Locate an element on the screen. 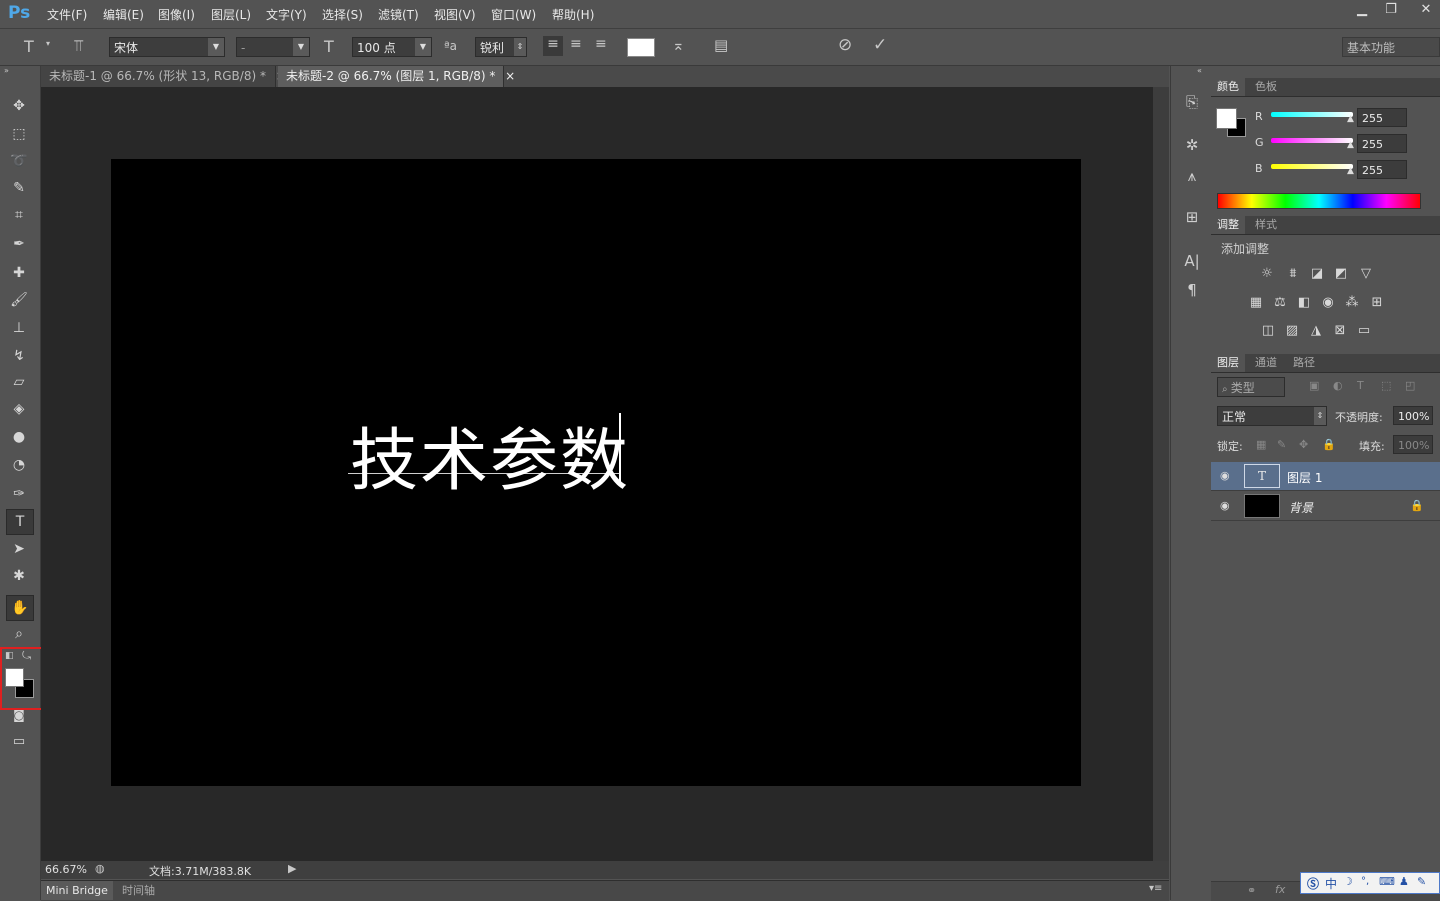 The height and width of the screenshot is (901, 1440). levels-icon: ⩩ is located at coordinates (1293, 274).